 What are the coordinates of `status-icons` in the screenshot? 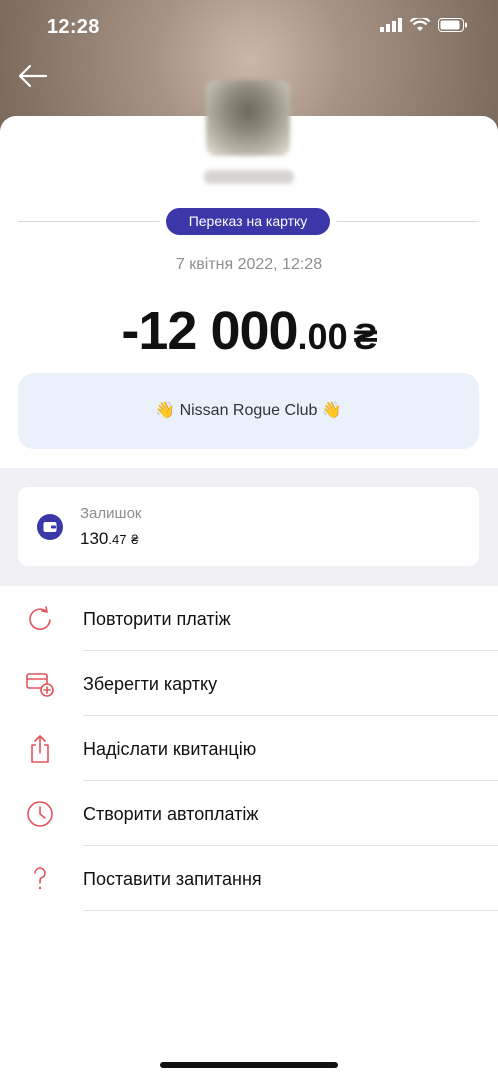 It's located at (424, 25).